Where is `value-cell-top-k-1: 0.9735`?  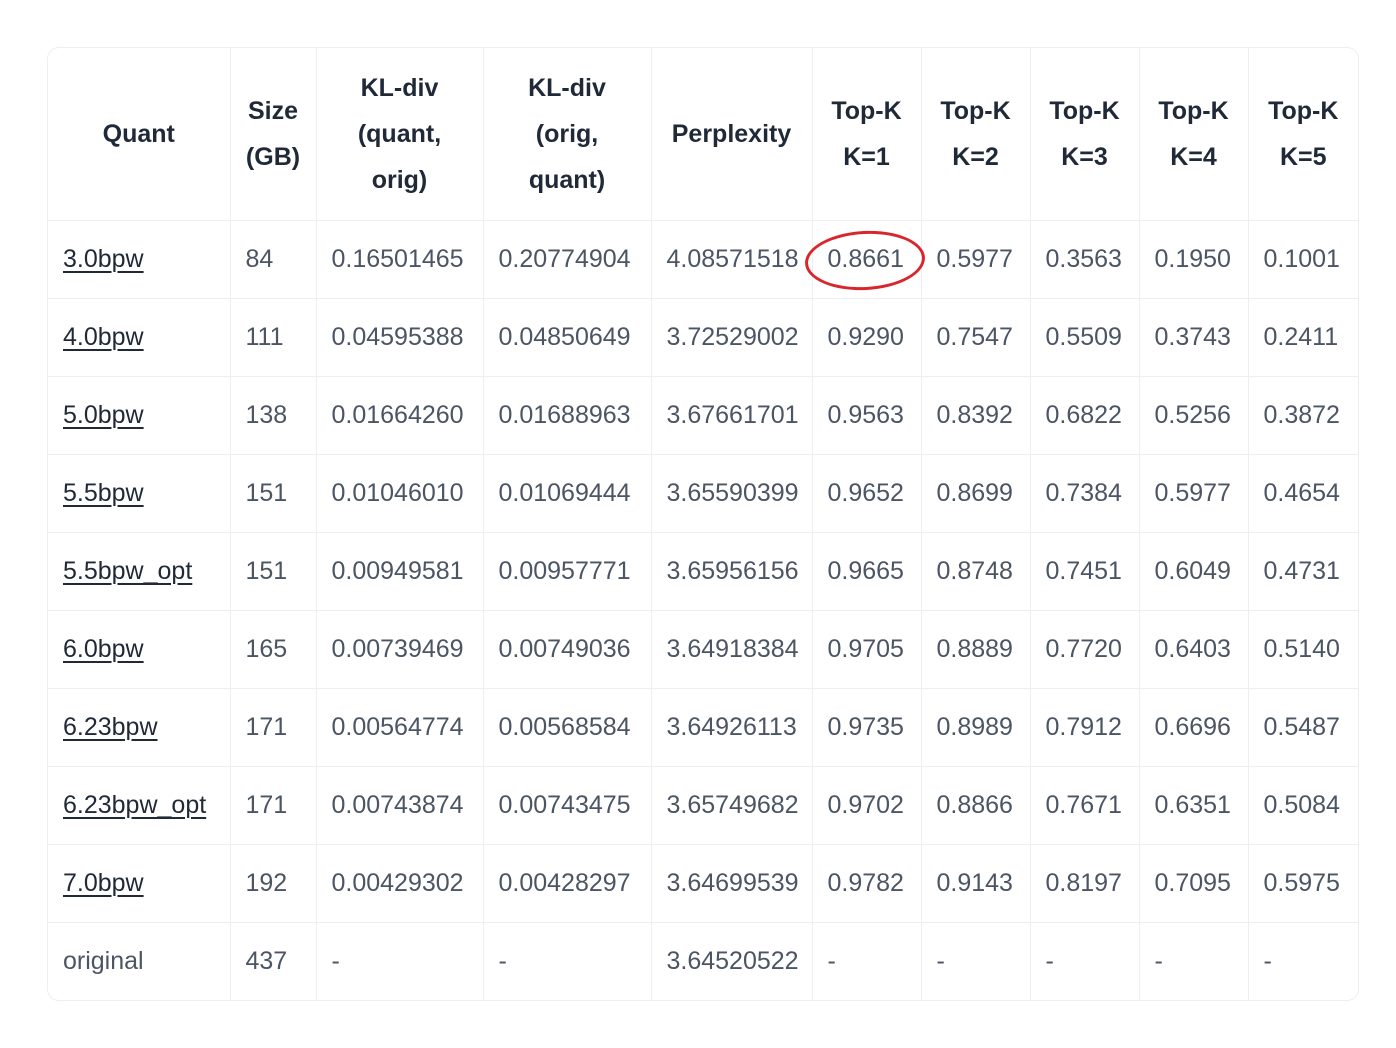 value-cell-top-k-1: 0.9735 is located at coordinates (867, 727).